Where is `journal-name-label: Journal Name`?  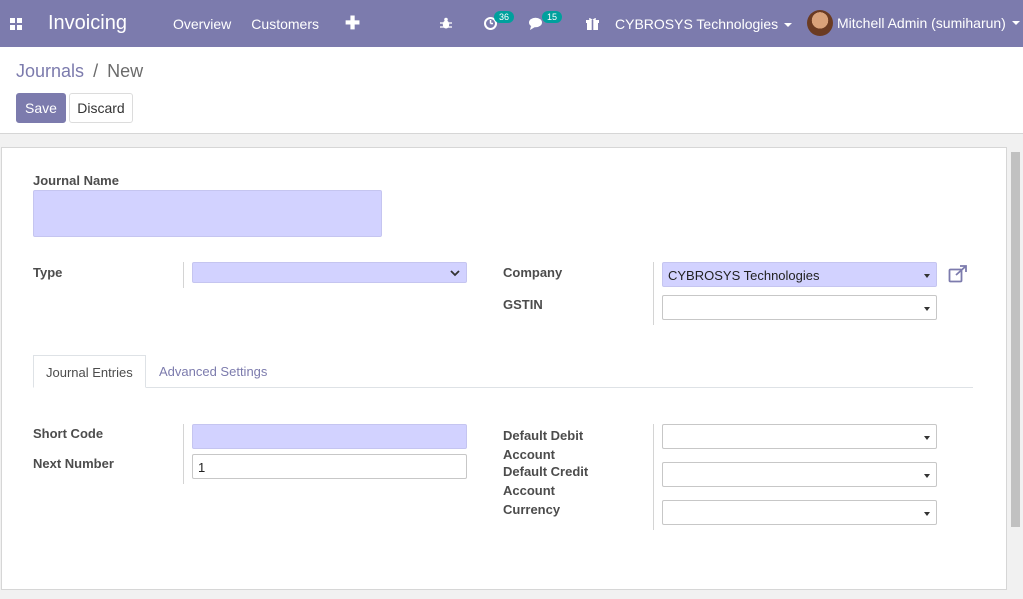
journal-name-label: Journal Name is located at coordinates (76, 180).